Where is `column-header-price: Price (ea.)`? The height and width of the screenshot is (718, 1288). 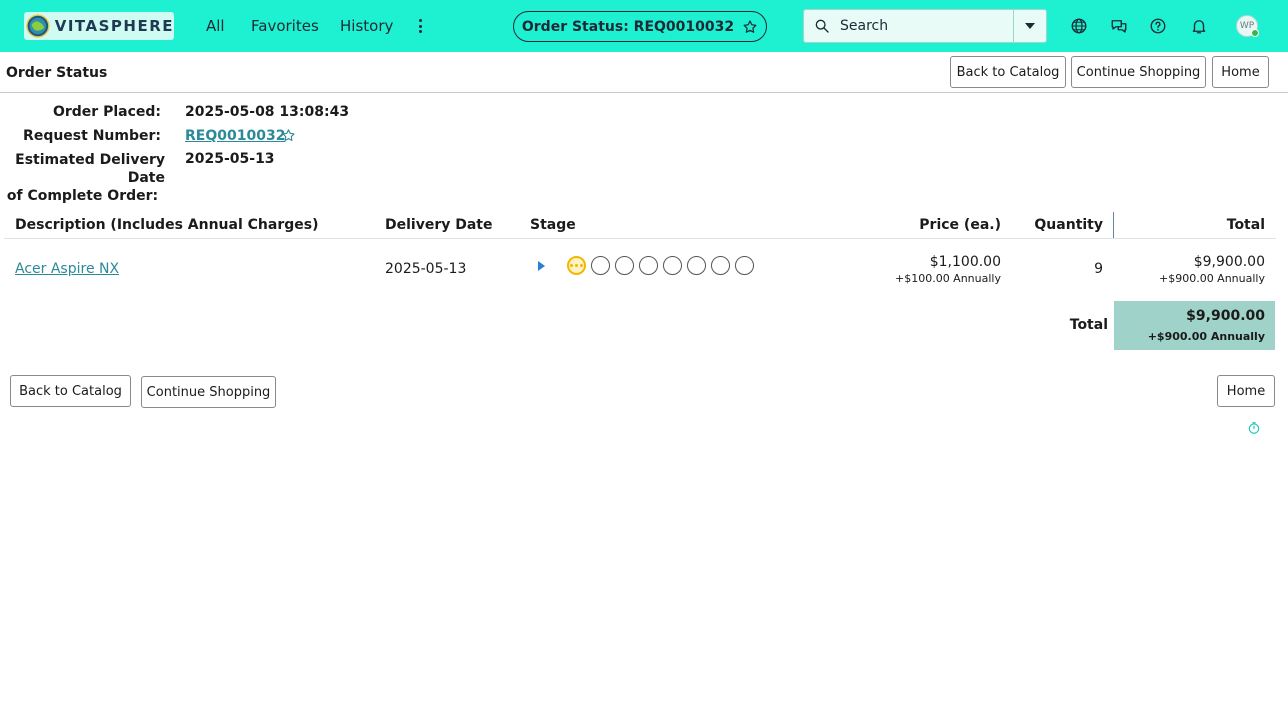 column-header-price: Price (ea.) is located at coordinates (960, 225).